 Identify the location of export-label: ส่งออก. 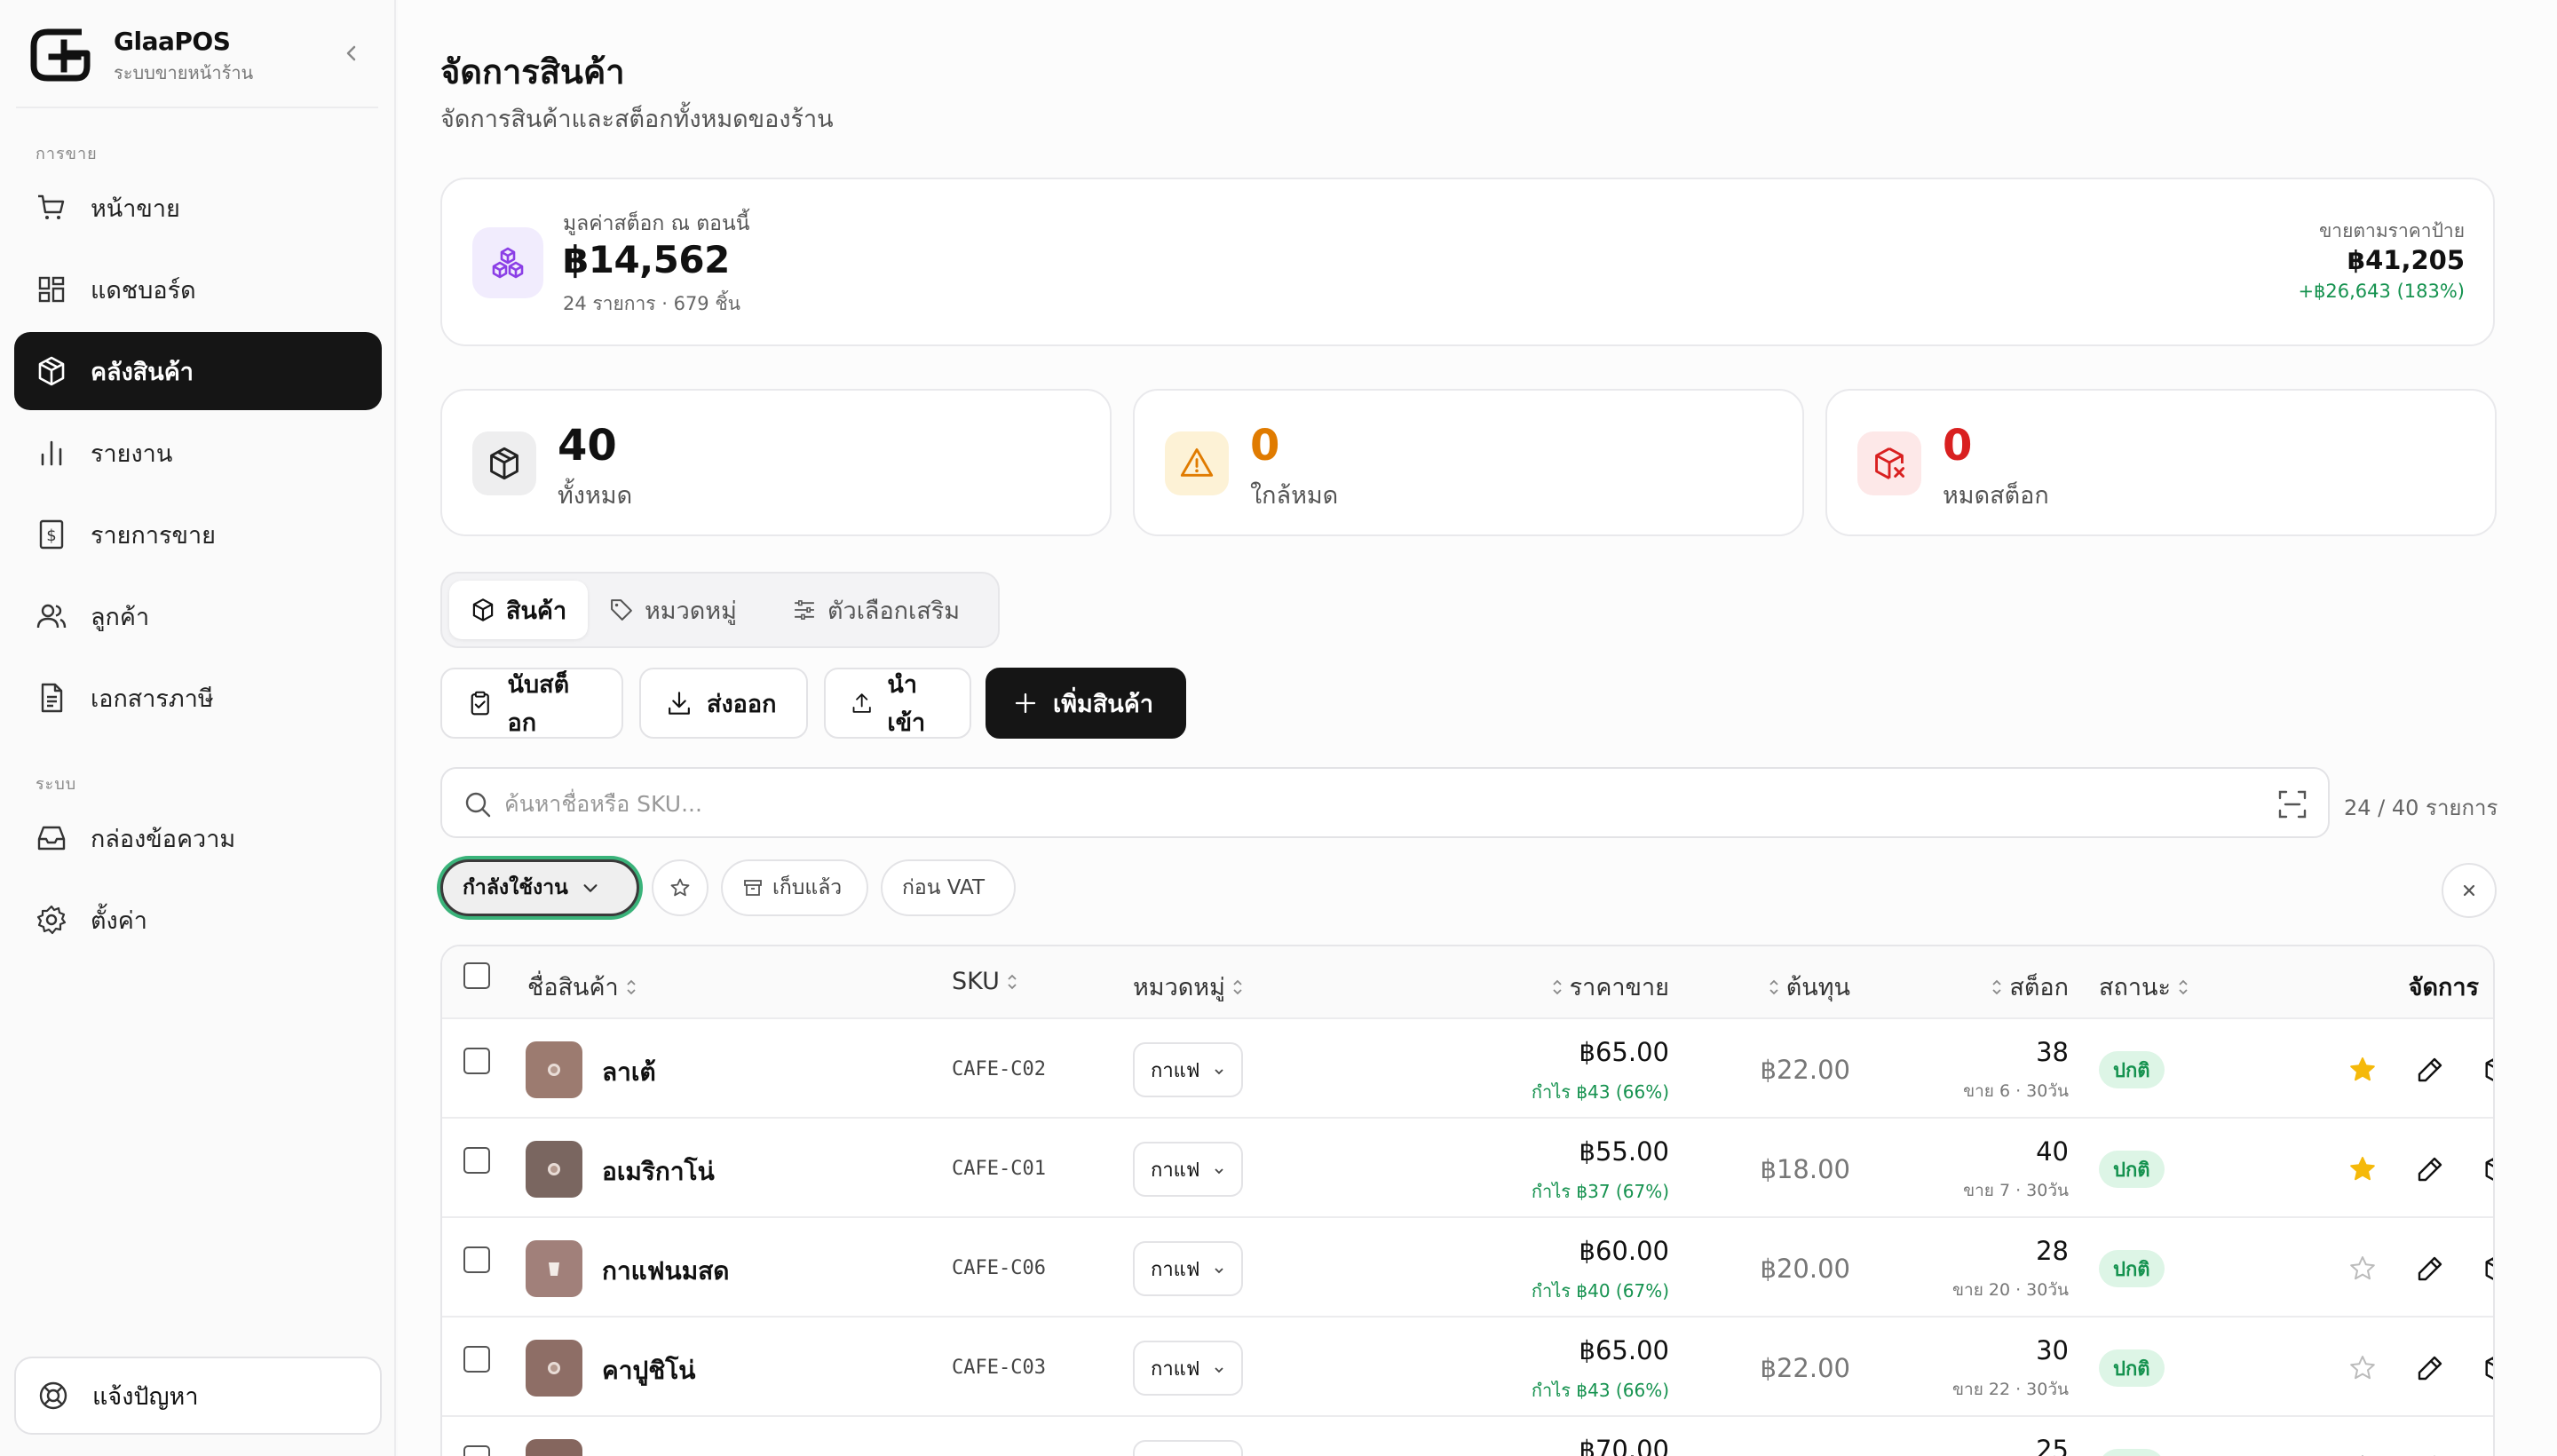
(742, 704).